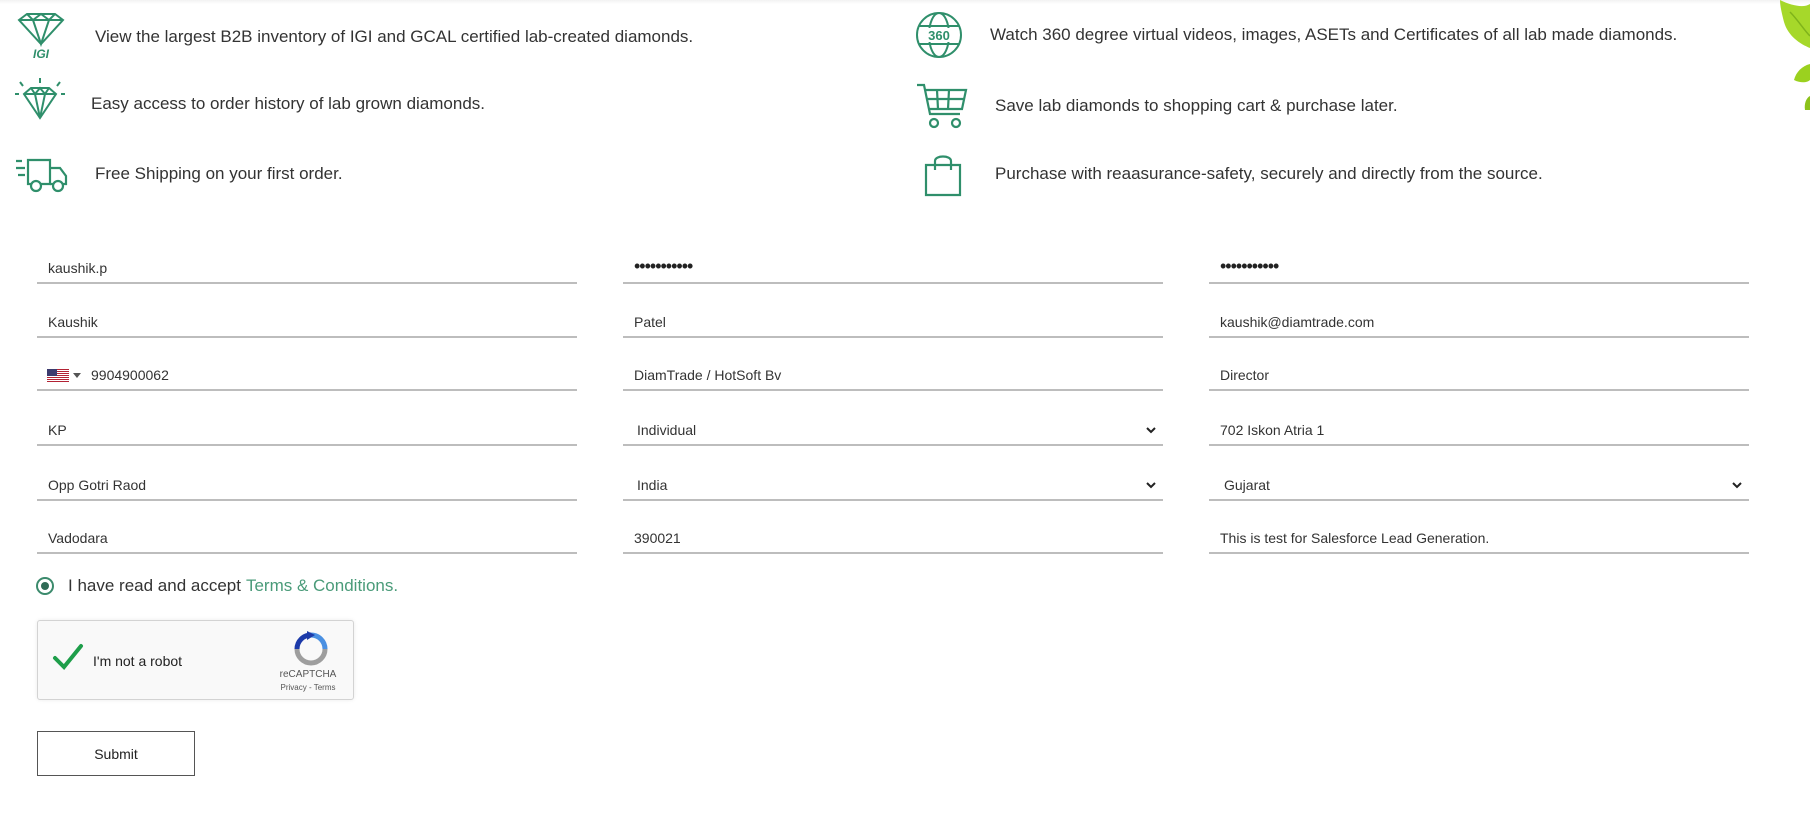 This screenshot has width=1810, height=816. What do you see at coordinates (708, 375) in the screenshot?
I see `company-value: DiamTrade / HotSoft Bv` at bounding box center [708, 375].